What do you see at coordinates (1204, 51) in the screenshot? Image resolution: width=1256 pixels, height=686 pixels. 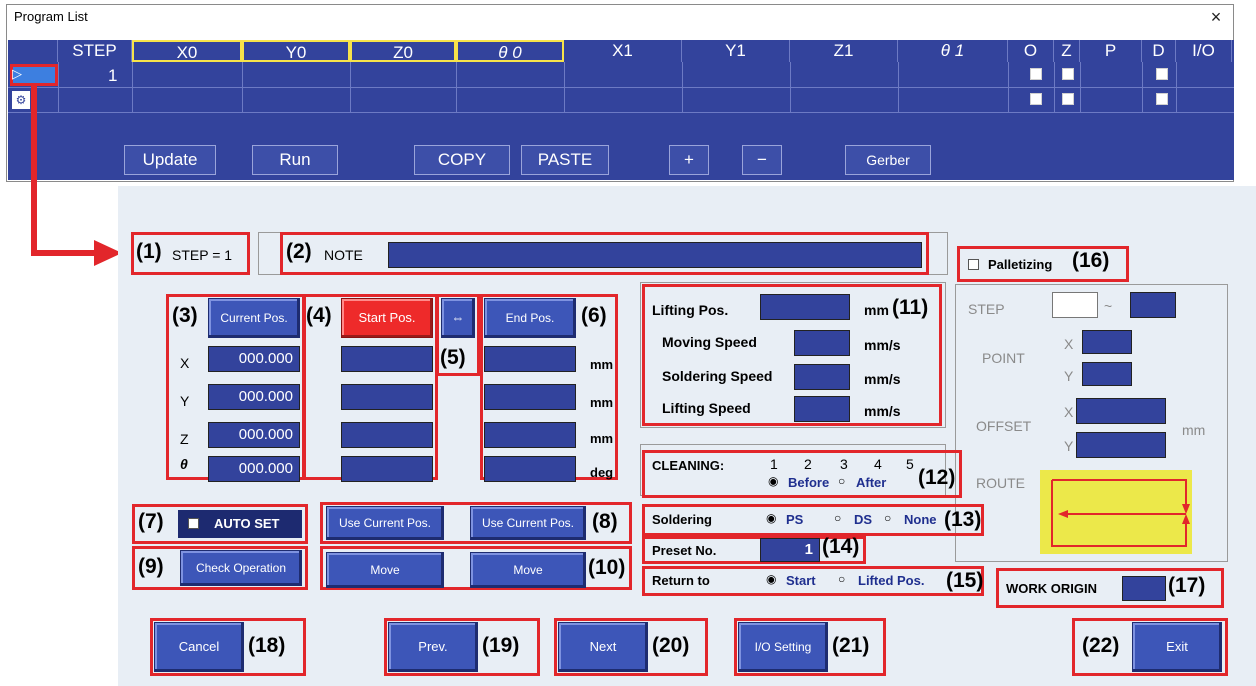 I see `col-io: I/O` at bounding box center [1204, 51].